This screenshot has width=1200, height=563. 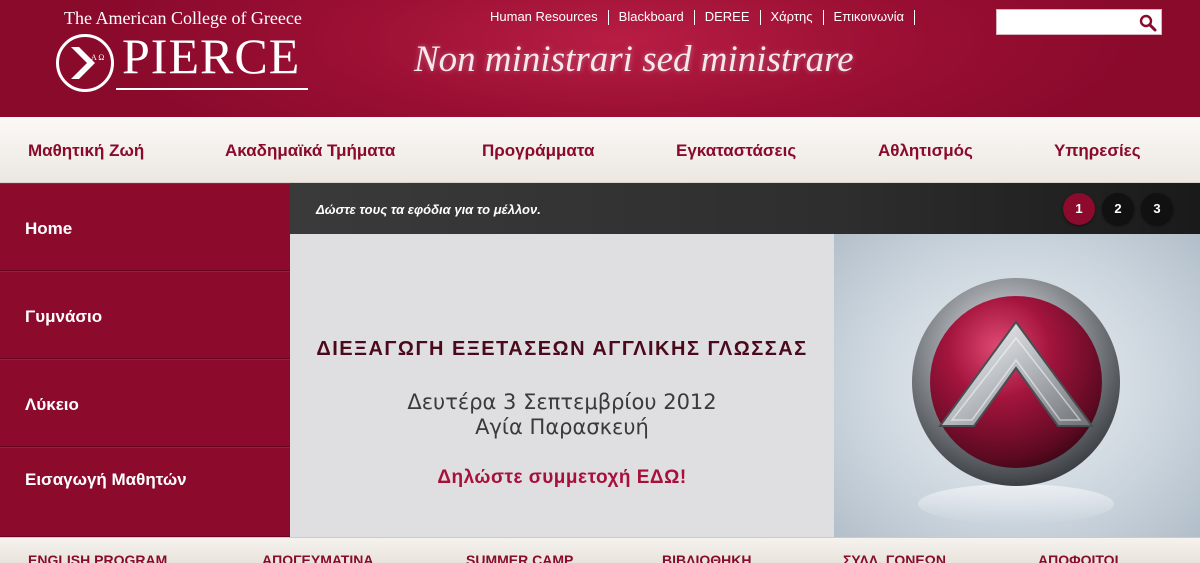 What do you see at coordinates (1157, 209) in the screenshot?
I see `slider-page-3: 3` at bounding box center [1157, 209].